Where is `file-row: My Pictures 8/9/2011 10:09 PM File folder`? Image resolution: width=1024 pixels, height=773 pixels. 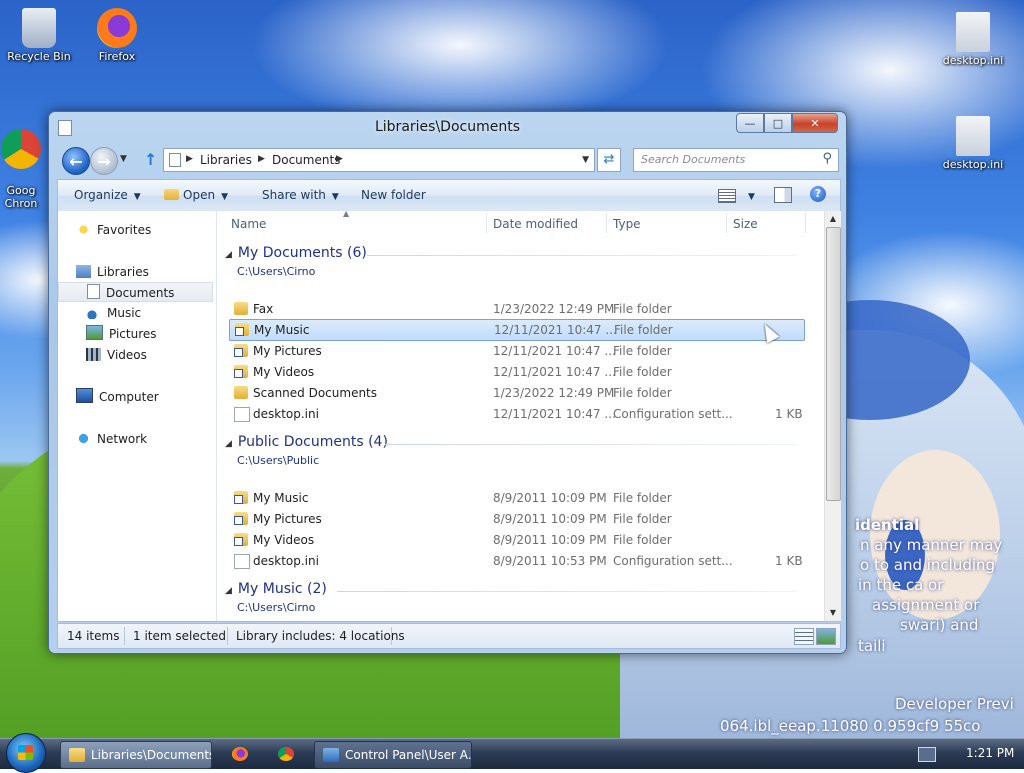
file-row: My Pictures 8/9/2011 10:09 PM File folder is located at coordinates (516, 519).